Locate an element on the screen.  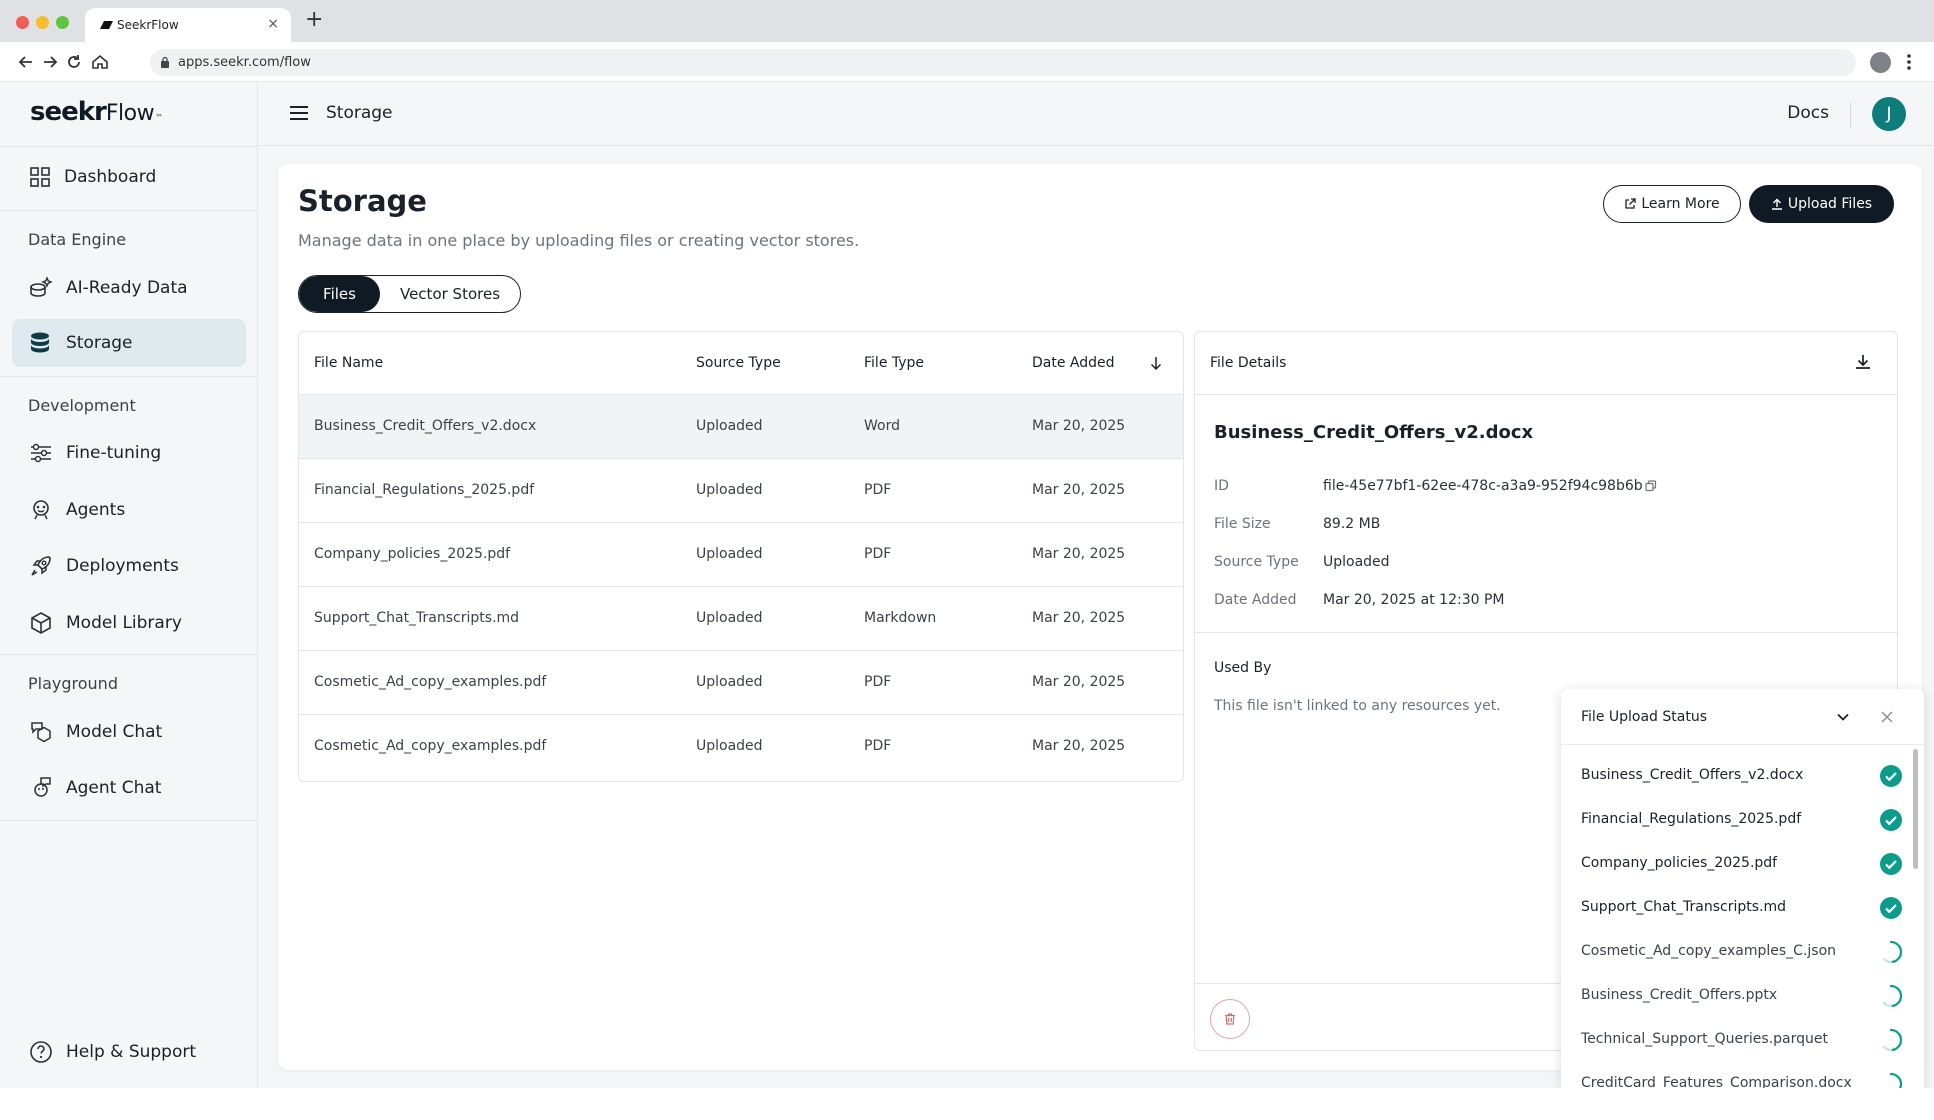
browser-profile-icon is located at coordinates (1880, 62).